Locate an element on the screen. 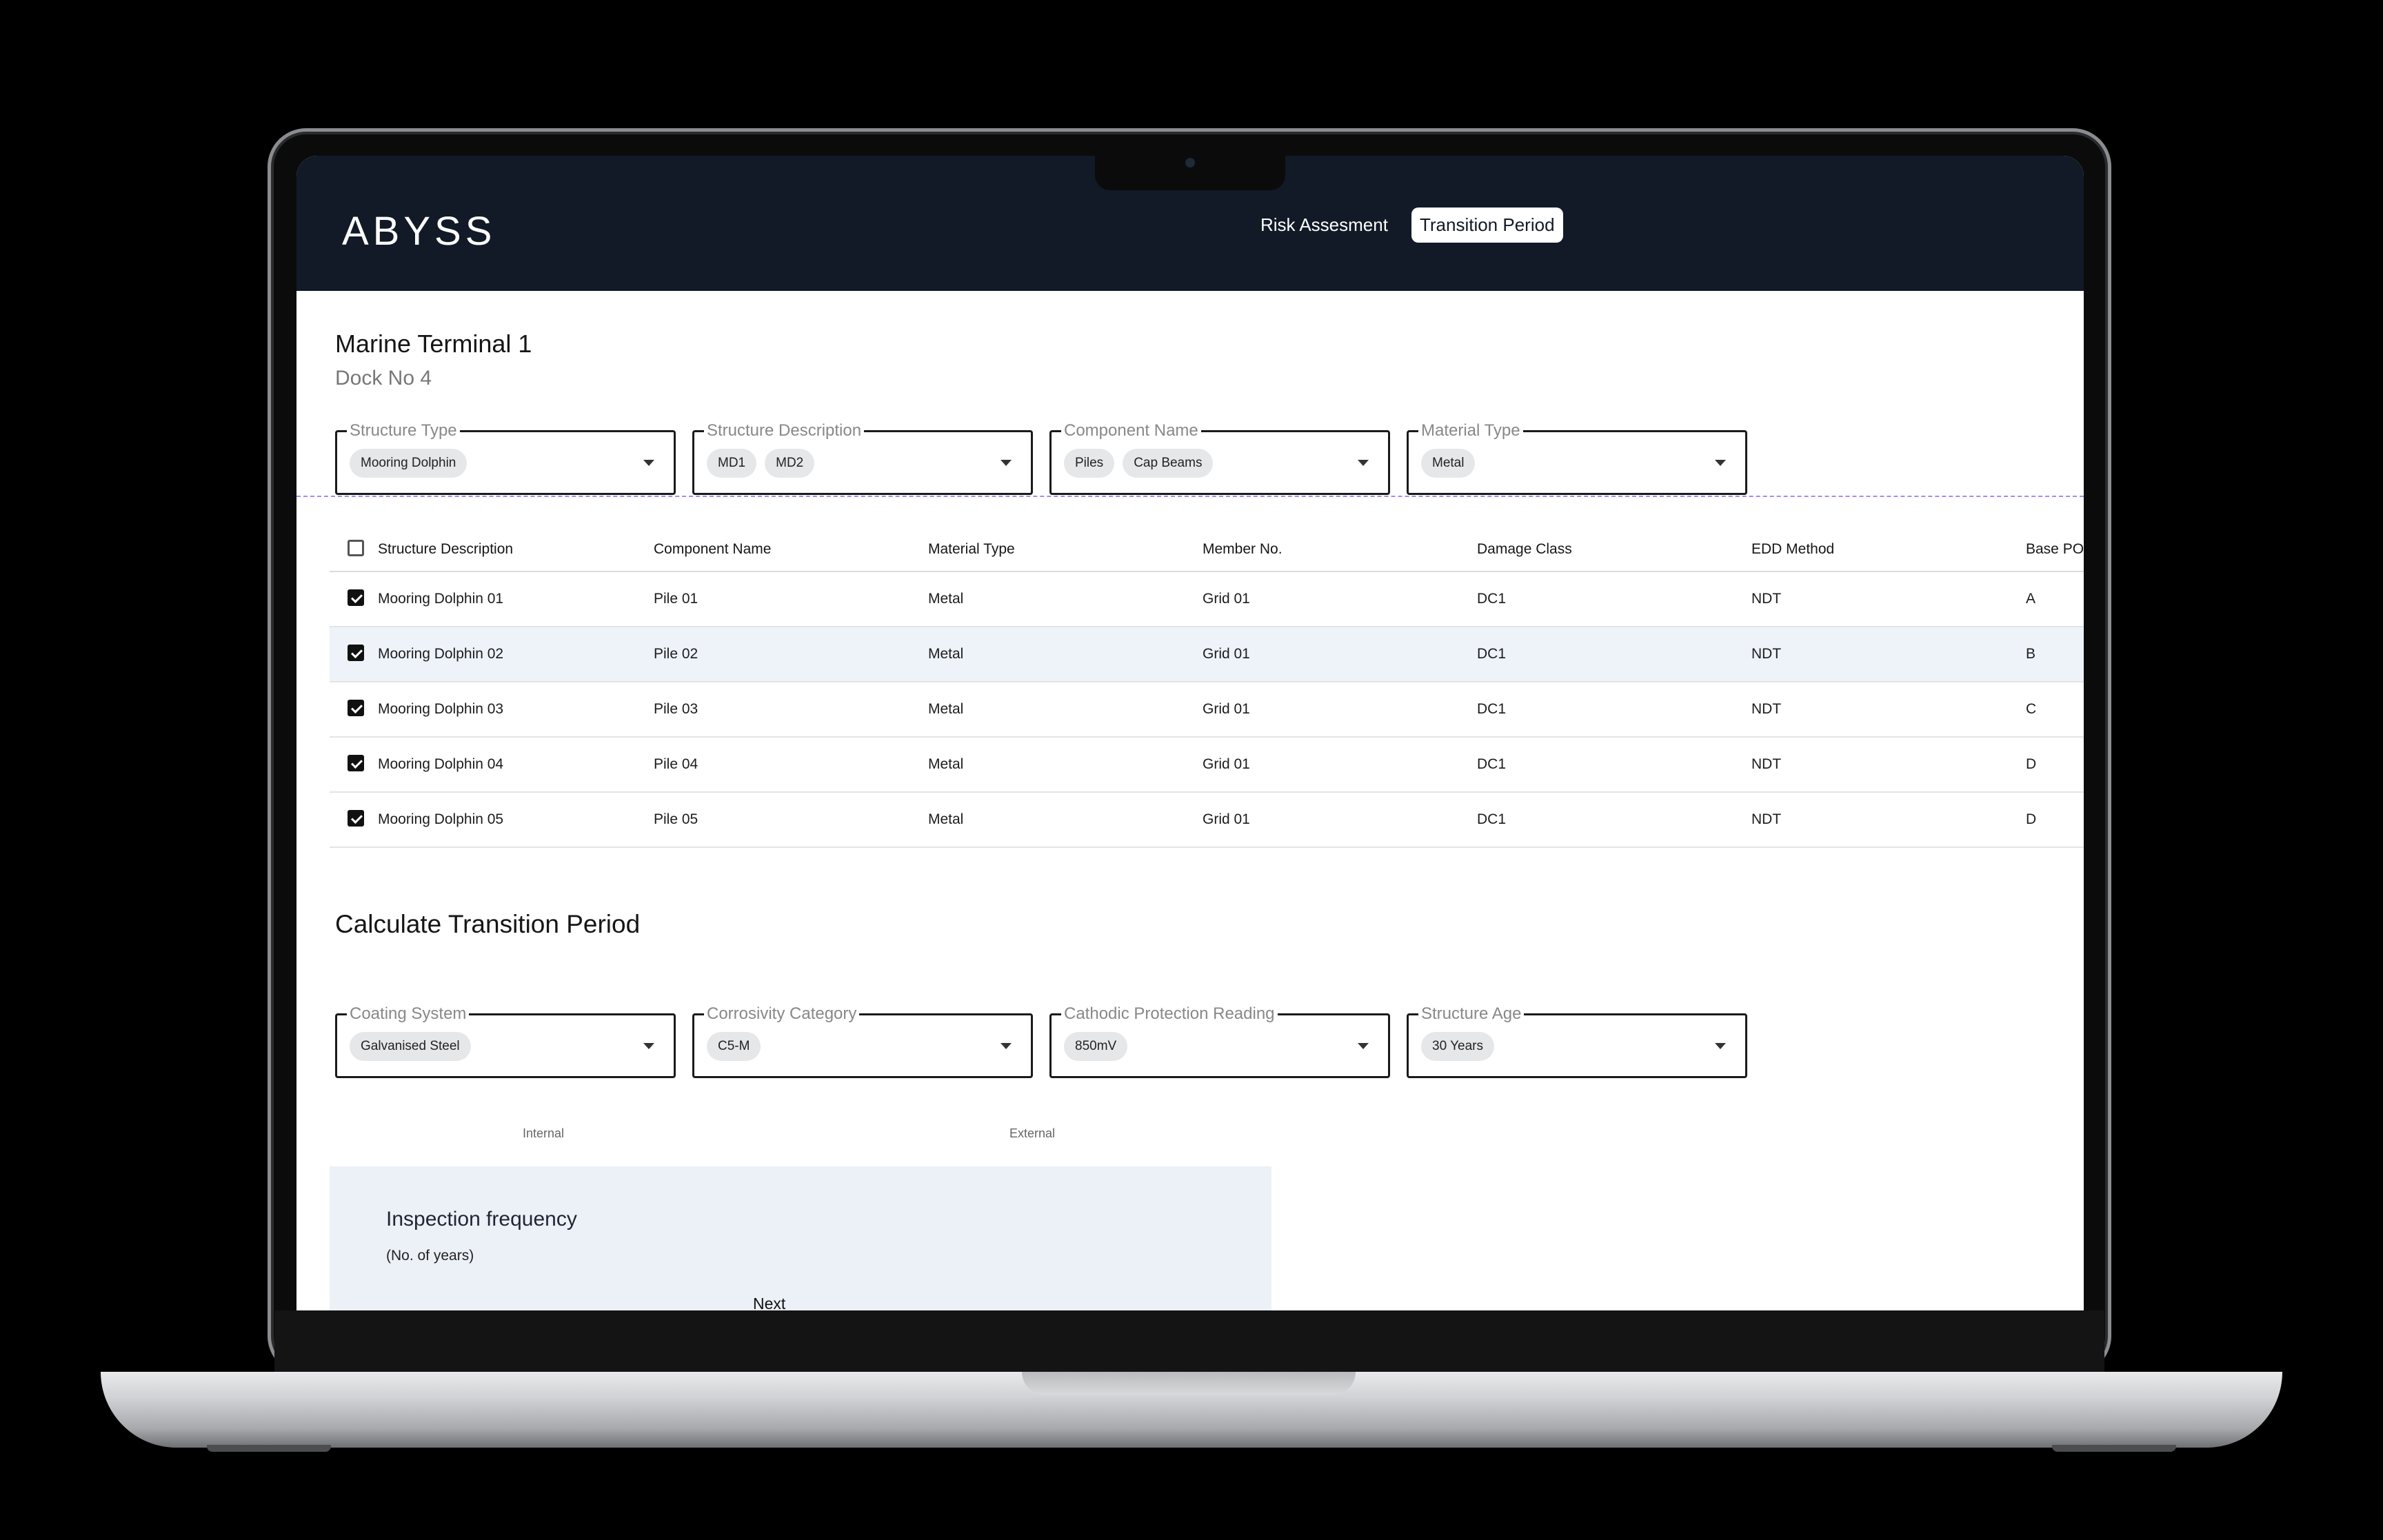  col-edd-method: EDD Method is located at coordinates (1792, 550).